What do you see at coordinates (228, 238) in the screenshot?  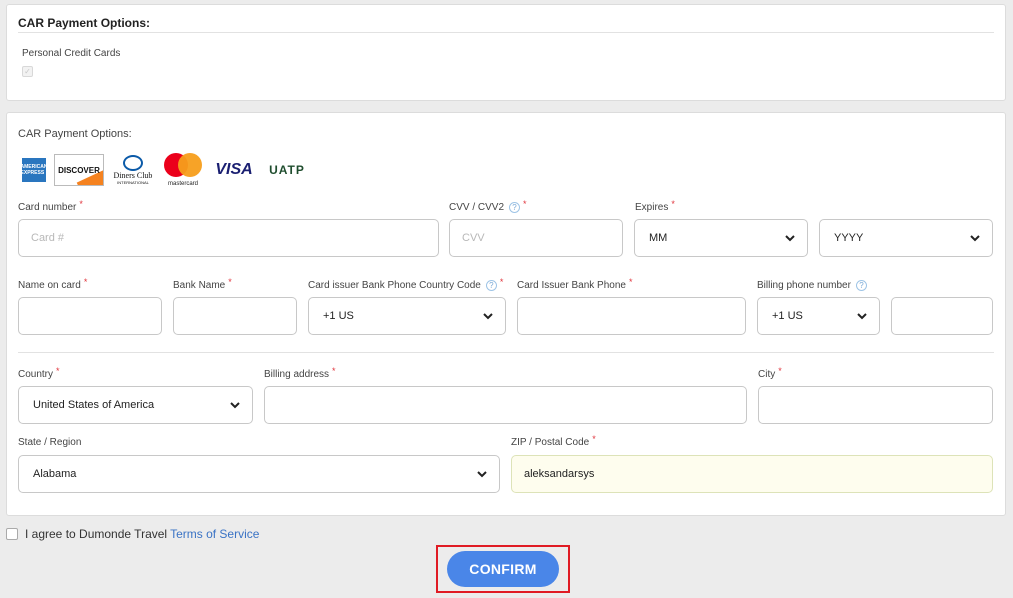 I see `card-number-input: Card #` at bounding box center [228, 238].